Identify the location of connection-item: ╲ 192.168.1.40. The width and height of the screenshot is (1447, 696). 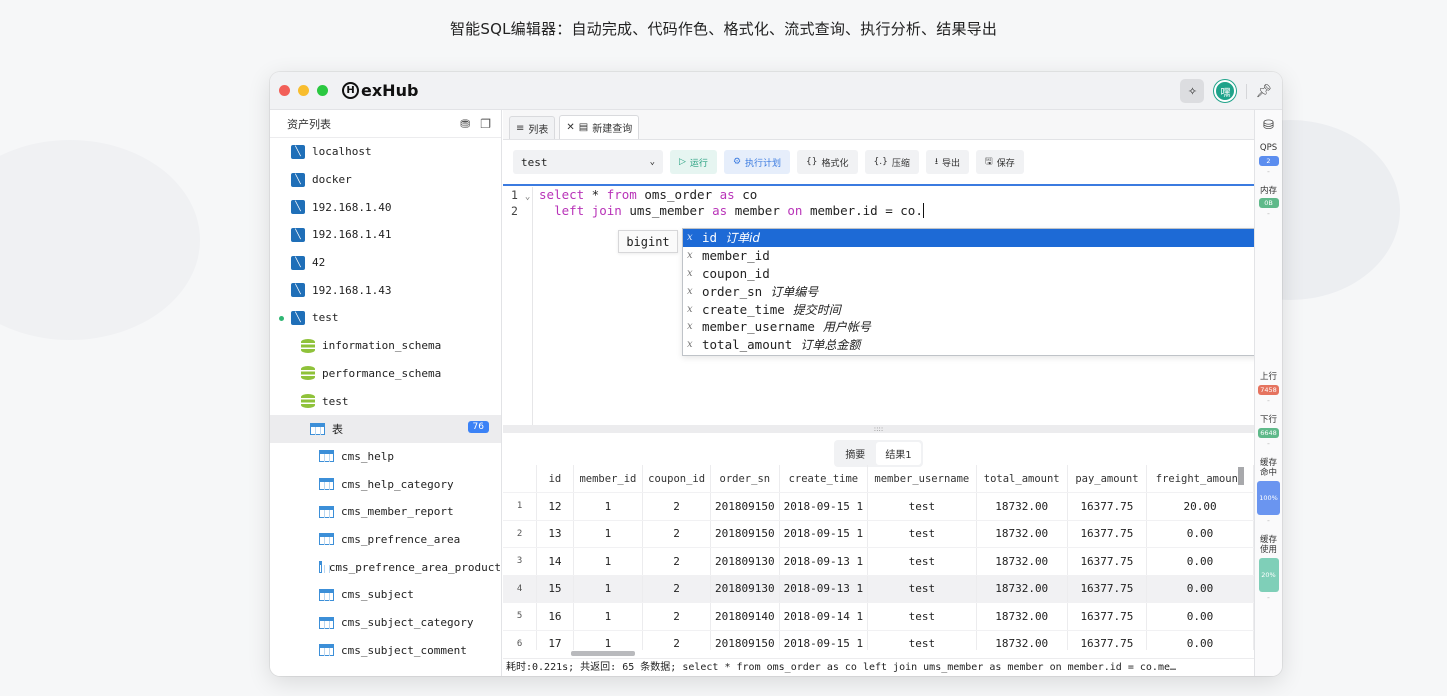
(385, 207).